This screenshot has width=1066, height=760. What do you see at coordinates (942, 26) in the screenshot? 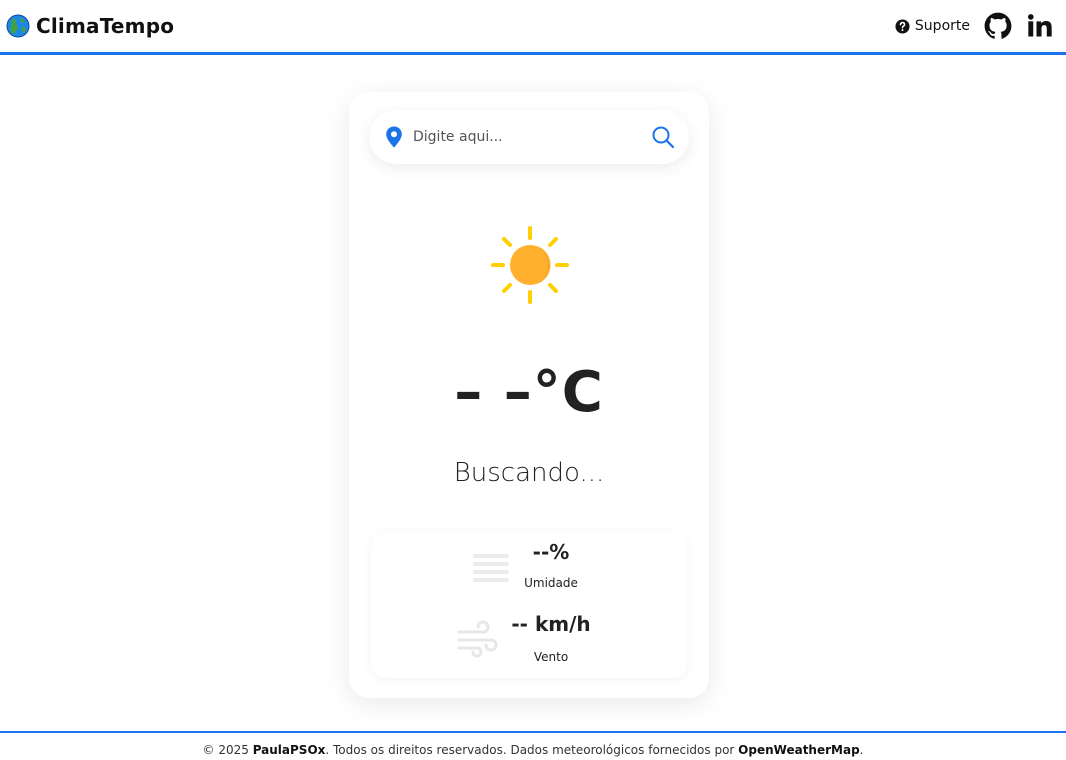
I see `support-label: Suporte` at bounding box center [942, 26].